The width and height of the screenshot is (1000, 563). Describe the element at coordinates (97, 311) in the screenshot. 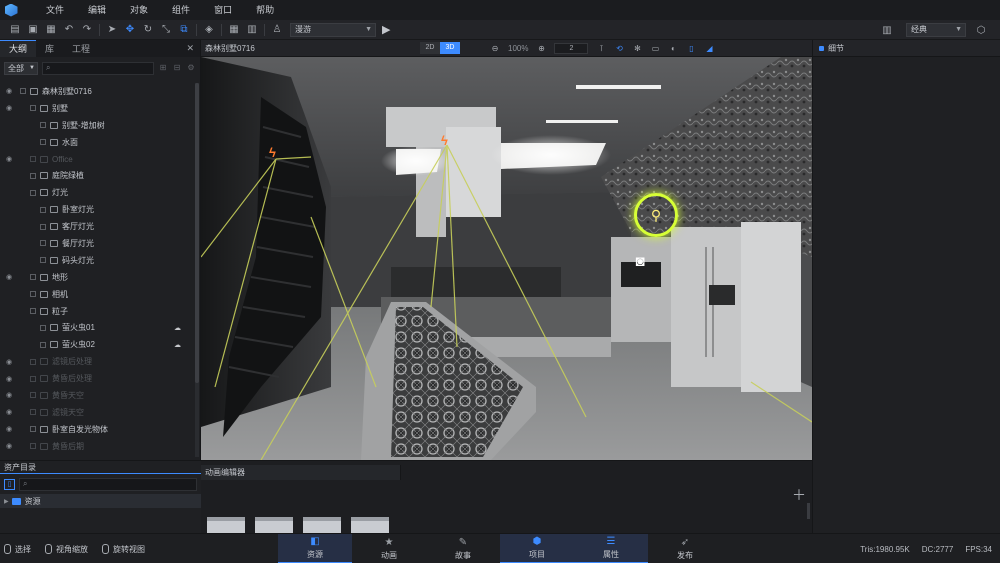

I see `outline-tree-row: 粒子` at that location.